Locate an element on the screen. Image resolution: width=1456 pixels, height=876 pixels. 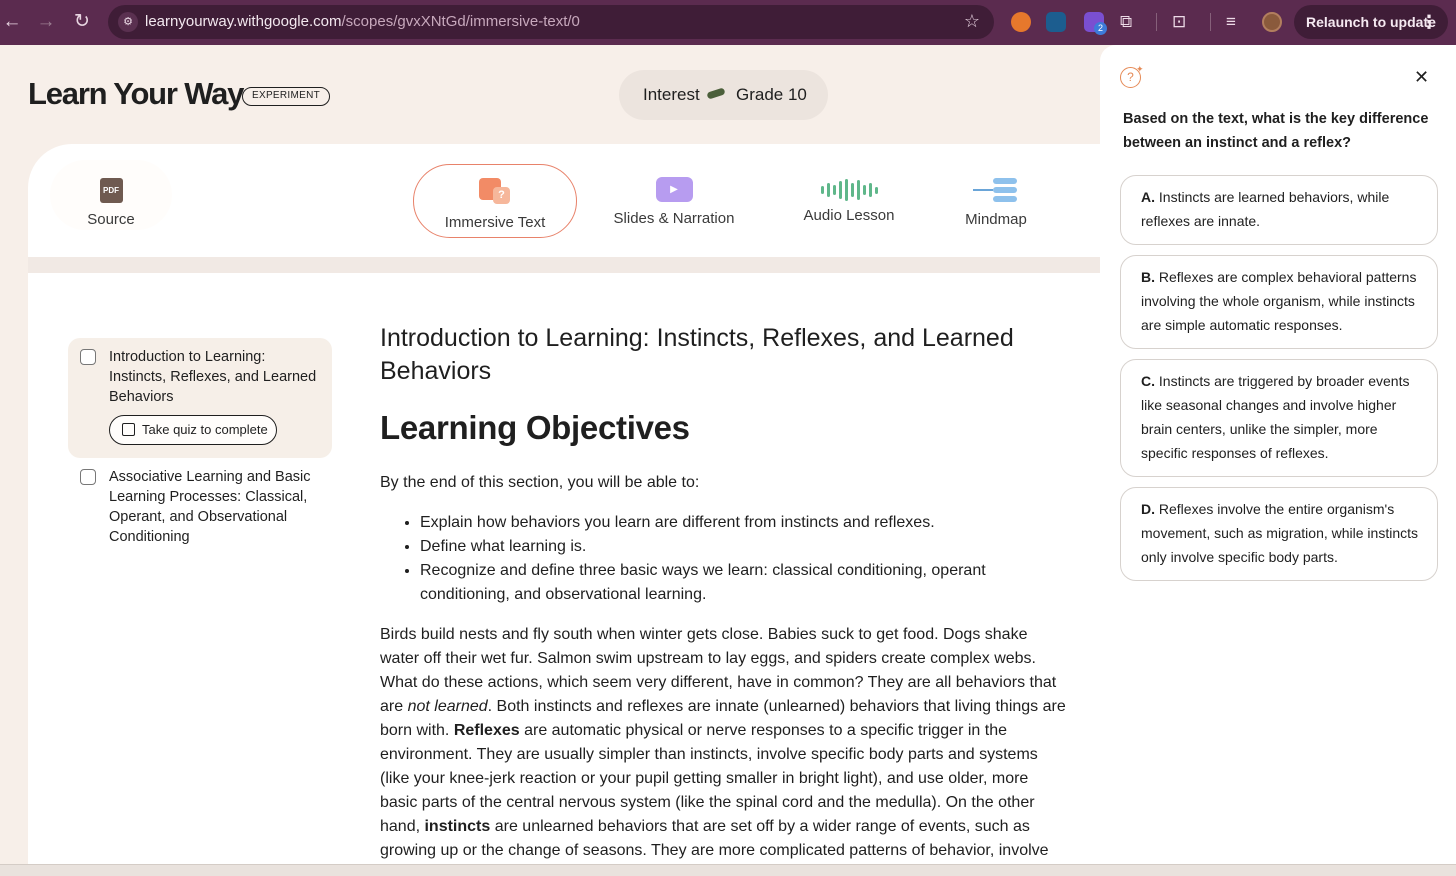
tab-mindmap-label: Mindmap is located at coordinates (996, 219).